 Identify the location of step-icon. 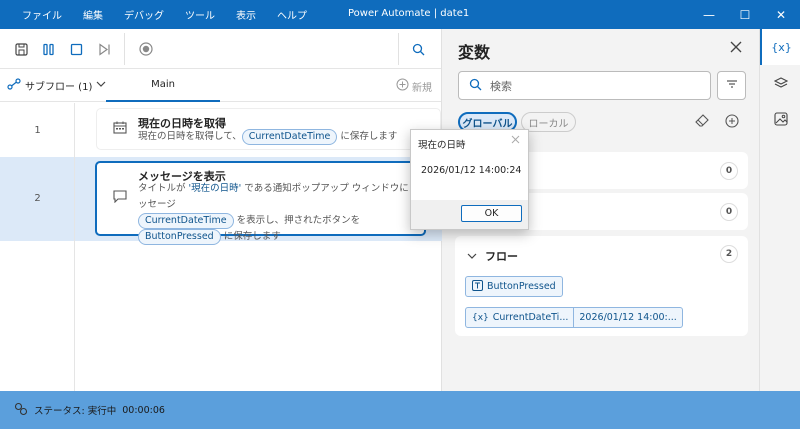
(104, 49).